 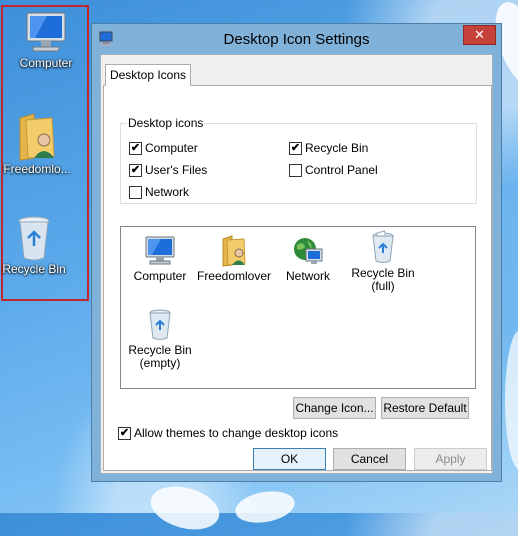 What do you see at coordinates (166, 123) in the screenshot?
I see `groupbox-label: Desktop icons` at bounding box center [166, 123].